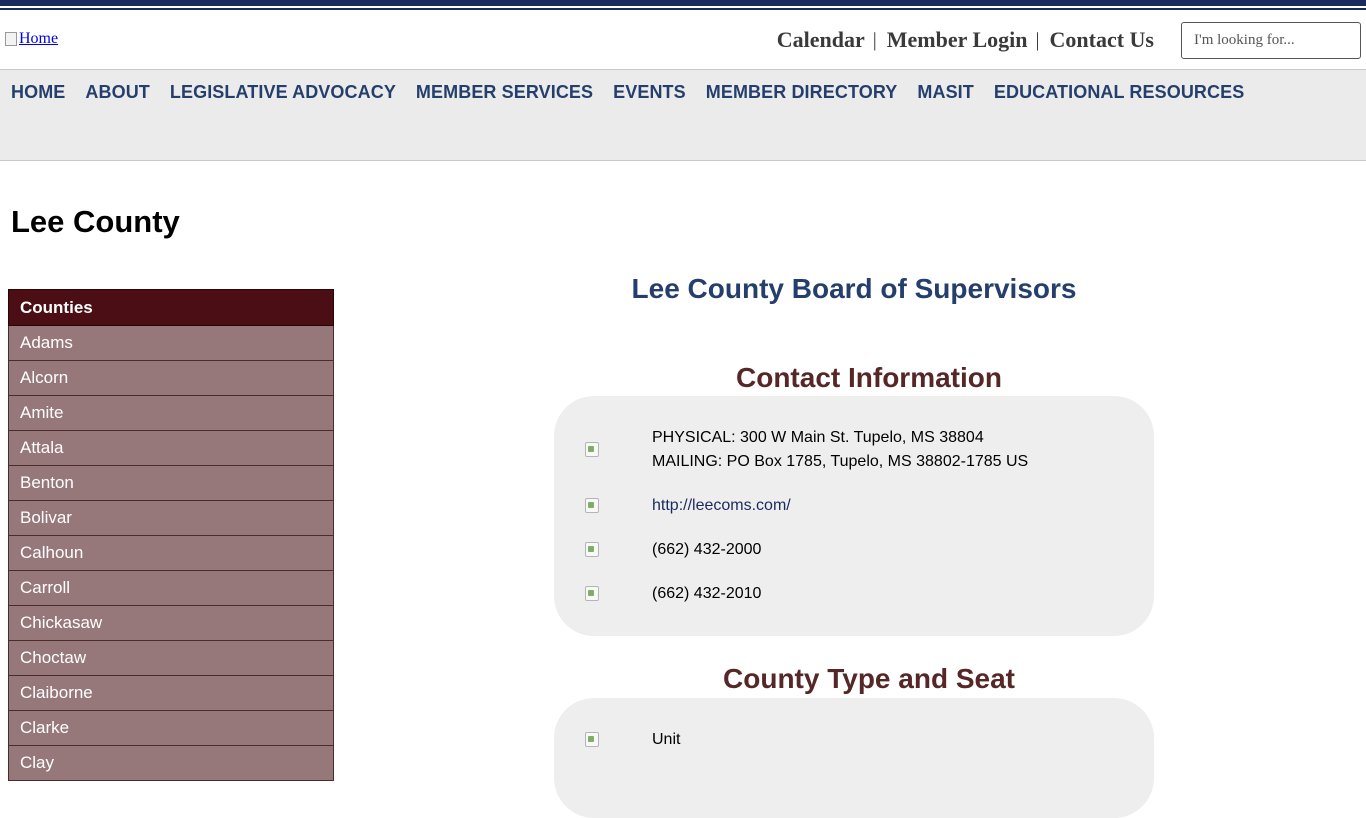 Image resolution: width=1366 pixels, height=818 pixels. Describe the element at coordinates (854, 288) in the screenshot. I see `org-title: Lee County Board of Supervisors` at that location.